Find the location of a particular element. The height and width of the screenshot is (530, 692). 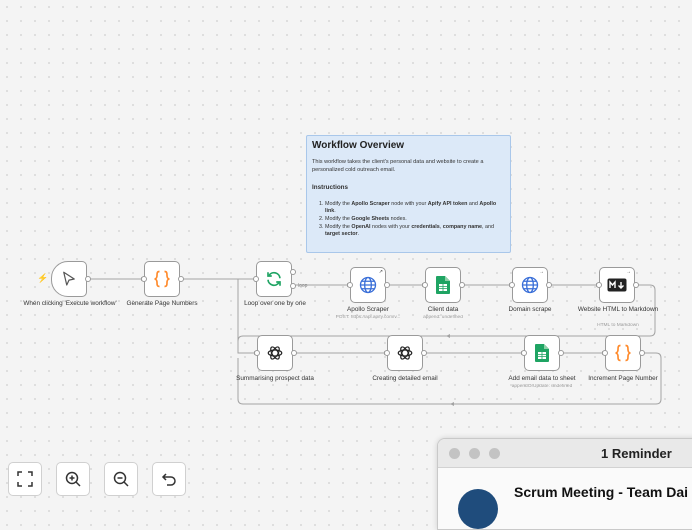

reminder-count: 1 Reminder is located at coordinates (636, 453).